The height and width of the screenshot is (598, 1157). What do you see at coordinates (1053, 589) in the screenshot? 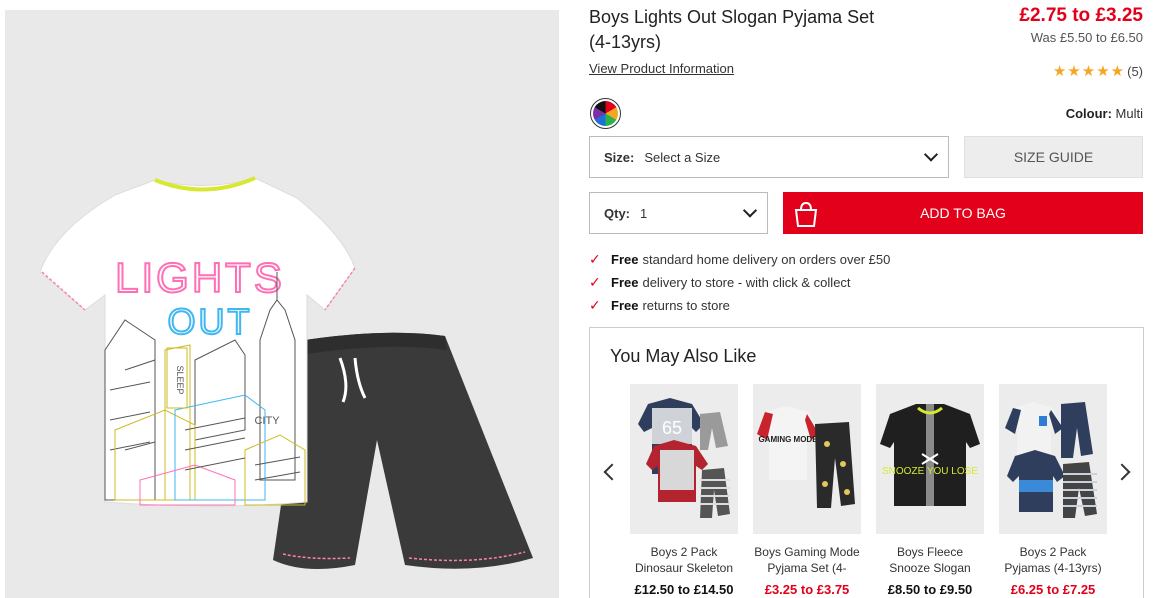
I see `recommendation-price: £6.25 to £7.25` at bounding box center [1053, 589].